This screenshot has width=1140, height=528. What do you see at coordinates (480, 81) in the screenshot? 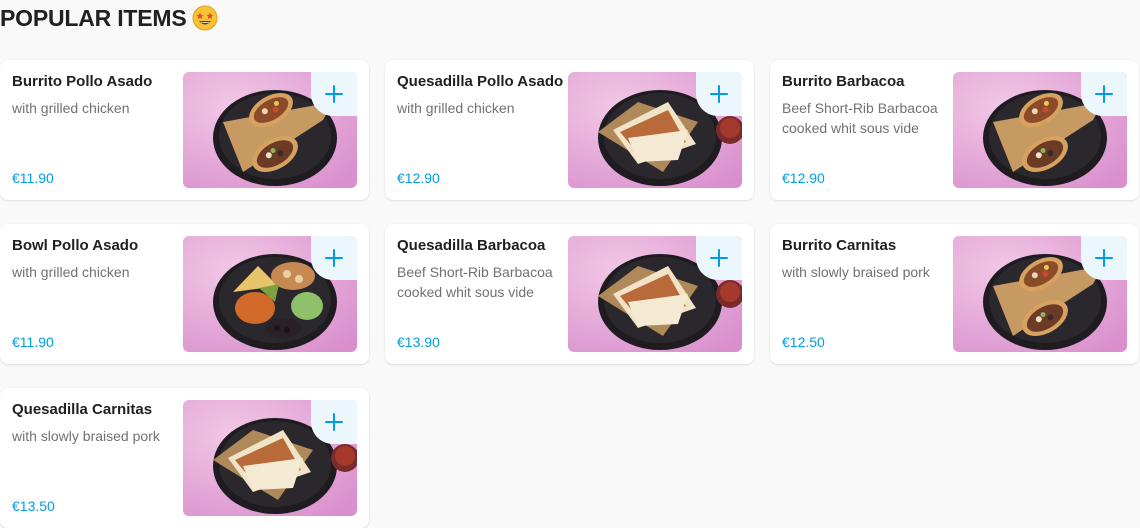
I see `menu-item-name: Quesadilla Pollo Asado` at bounding box center [480, 81].